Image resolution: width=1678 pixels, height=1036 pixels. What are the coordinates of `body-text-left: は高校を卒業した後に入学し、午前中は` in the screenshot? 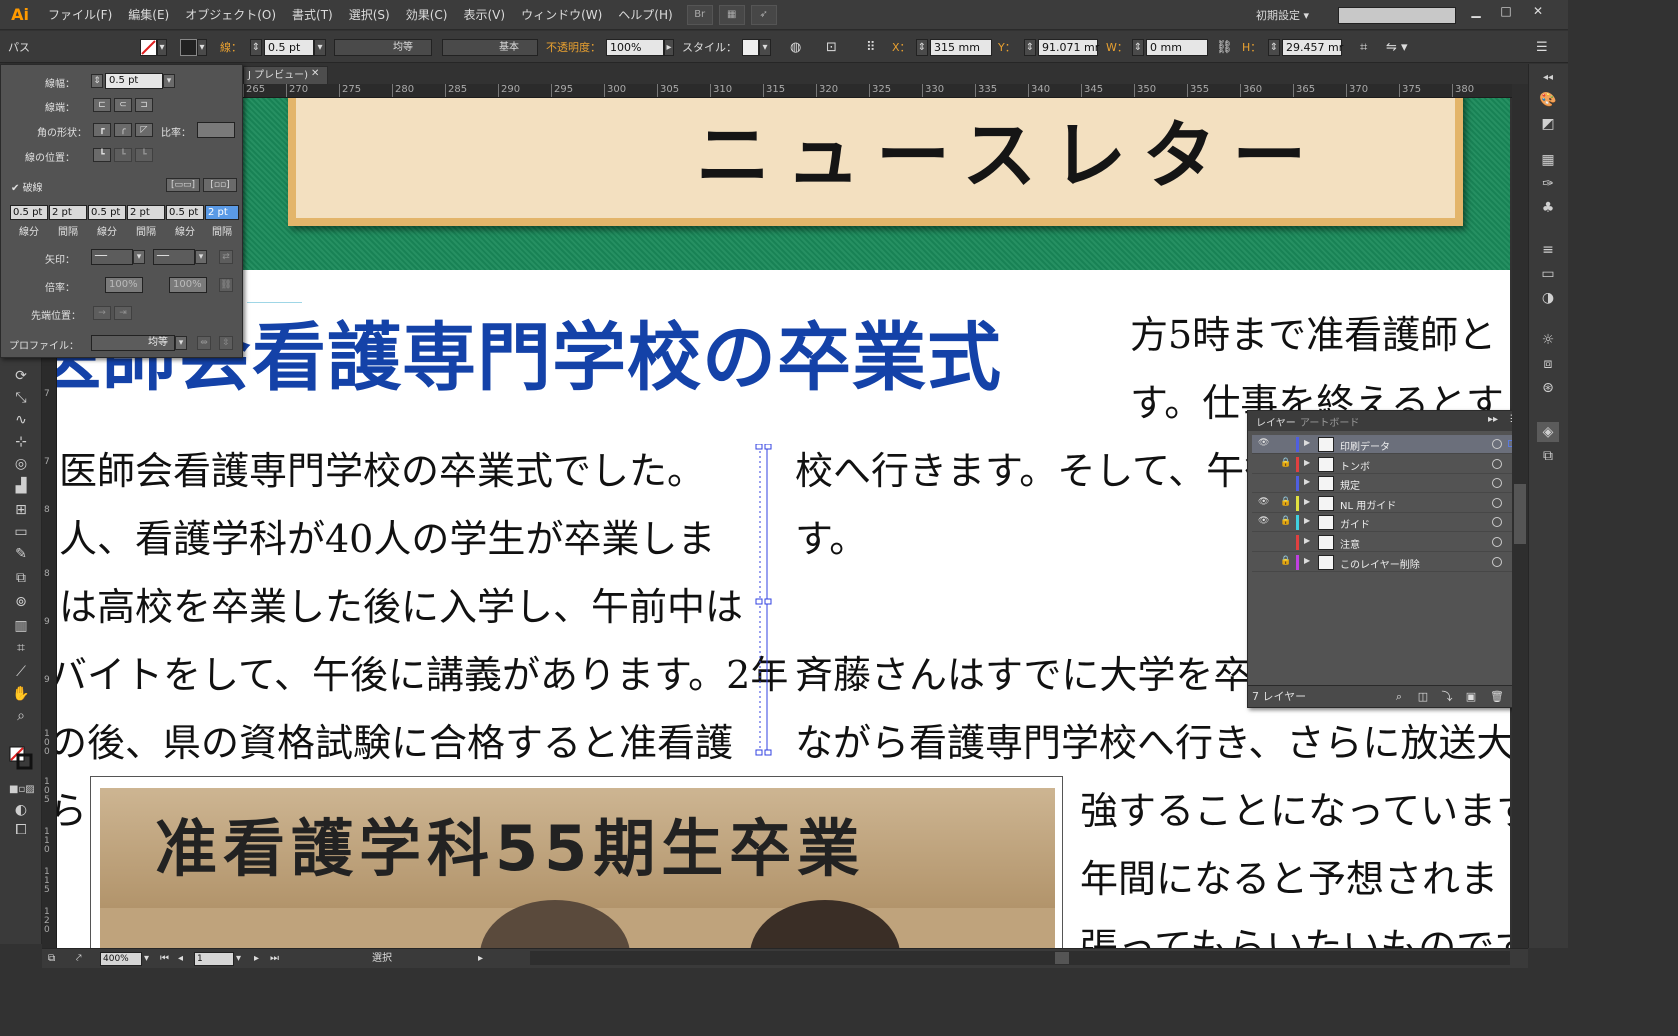 It's located at (401, 603).